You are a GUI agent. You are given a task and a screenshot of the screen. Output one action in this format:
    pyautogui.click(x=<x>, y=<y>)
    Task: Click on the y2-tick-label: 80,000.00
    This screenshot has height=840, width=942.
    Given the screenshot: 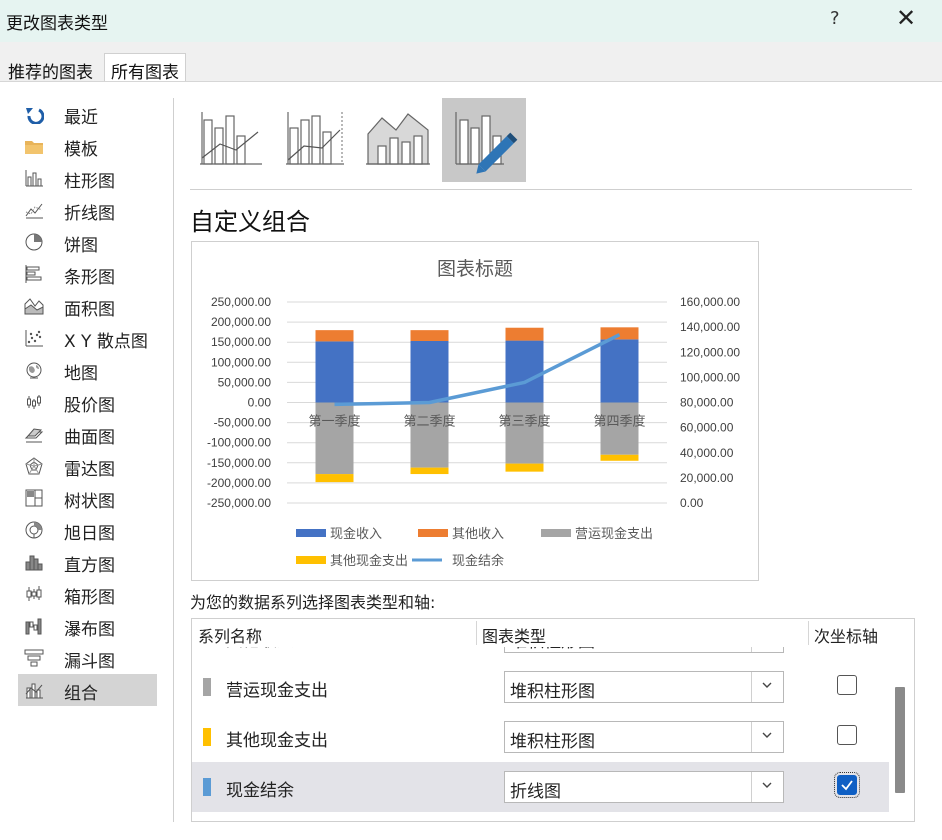 What is the action you would take?
    pyautogui.click(x=707, y=403)
    